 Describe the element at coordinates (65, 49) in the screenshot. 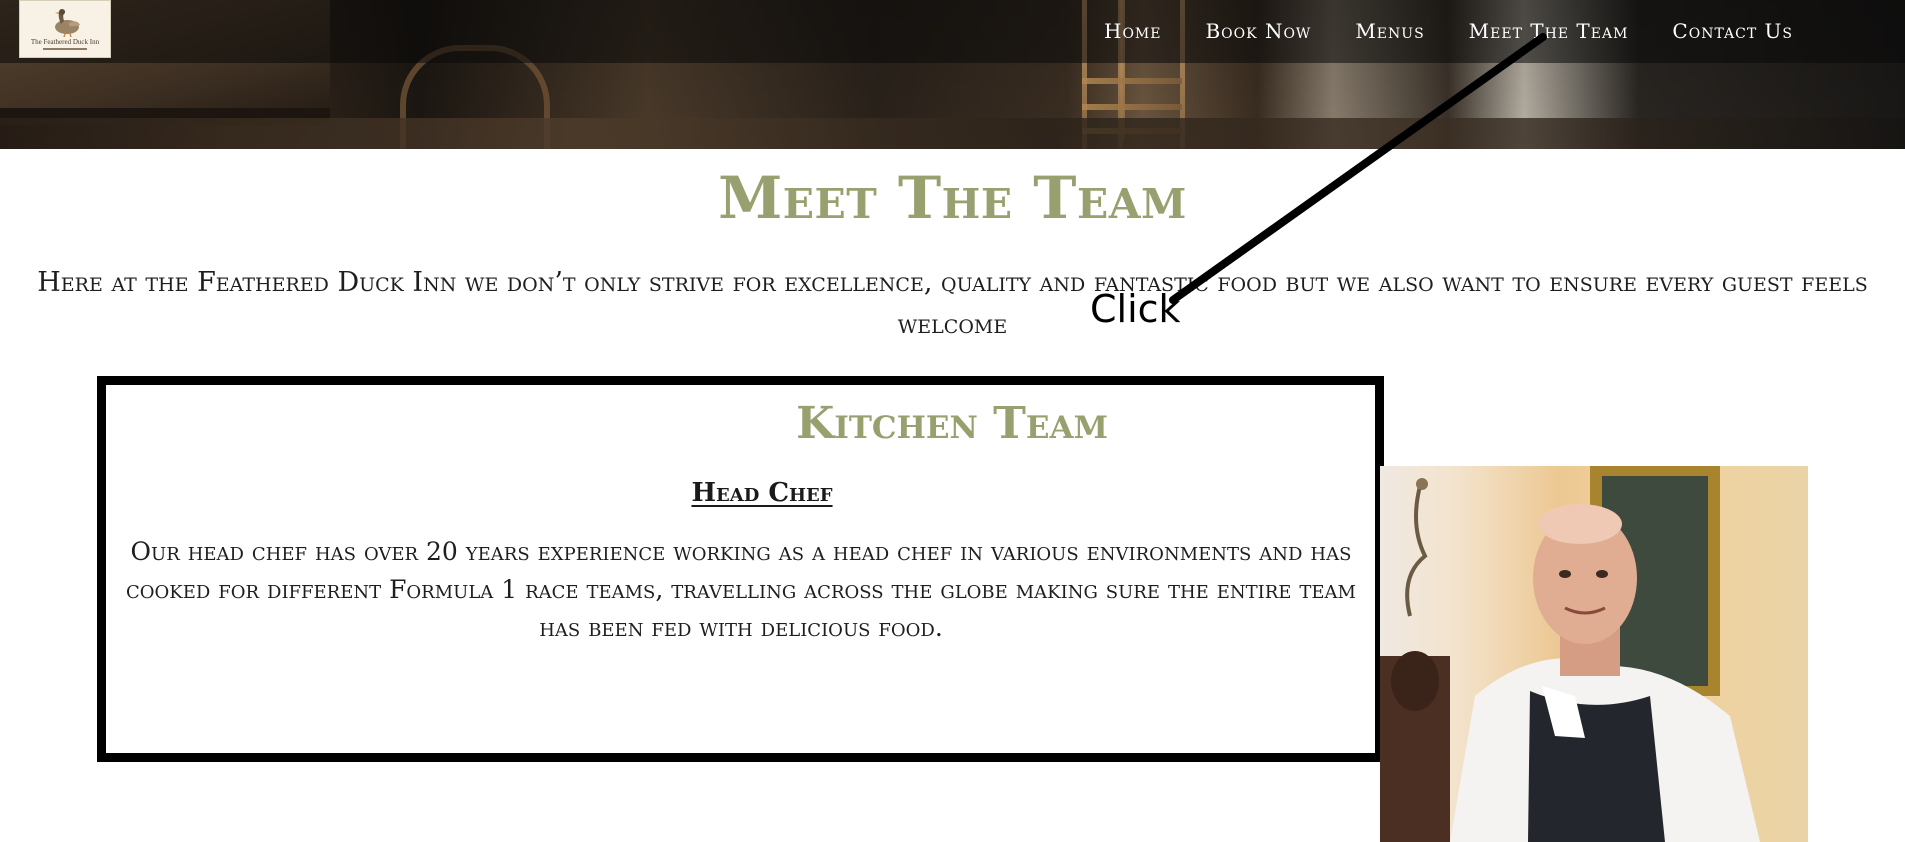

I see `logo-underline` at that location.